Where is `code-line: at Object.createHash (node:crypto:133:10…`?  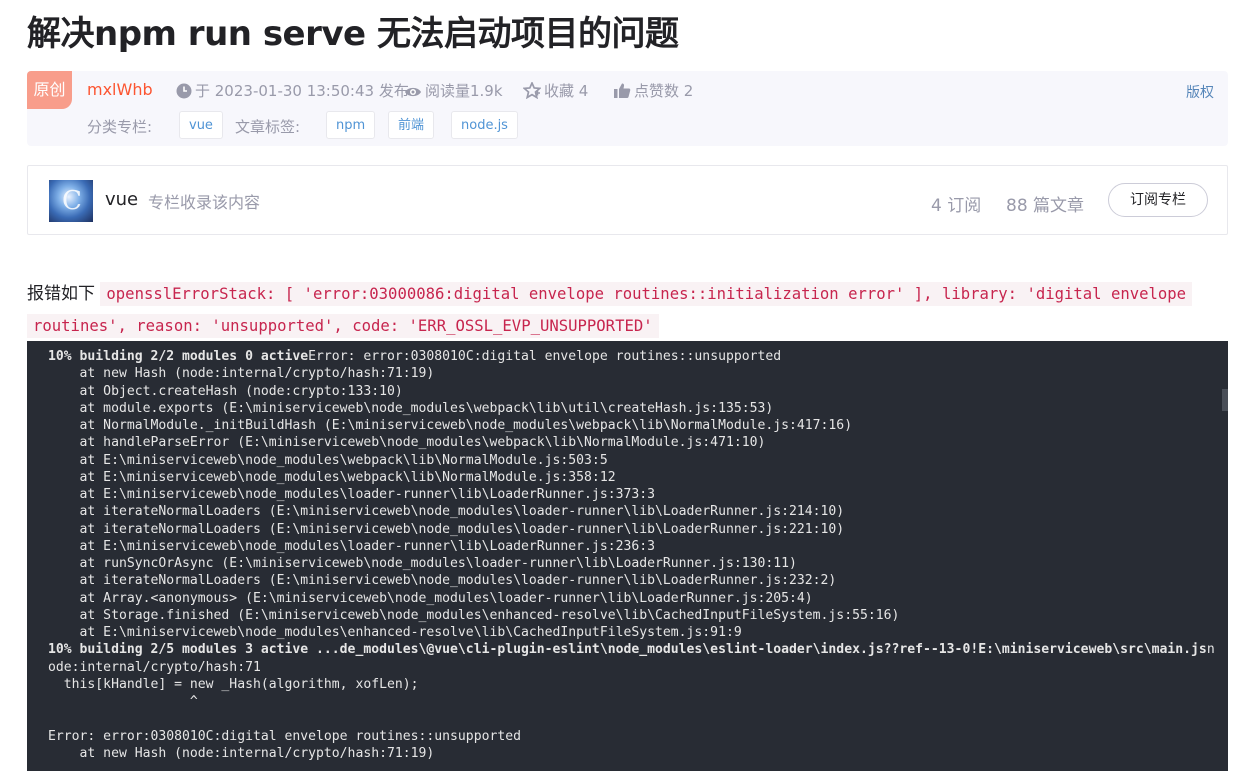 code-line: at Object.createHash (node:crypto:133:10… is located at coordinates (225, 391).